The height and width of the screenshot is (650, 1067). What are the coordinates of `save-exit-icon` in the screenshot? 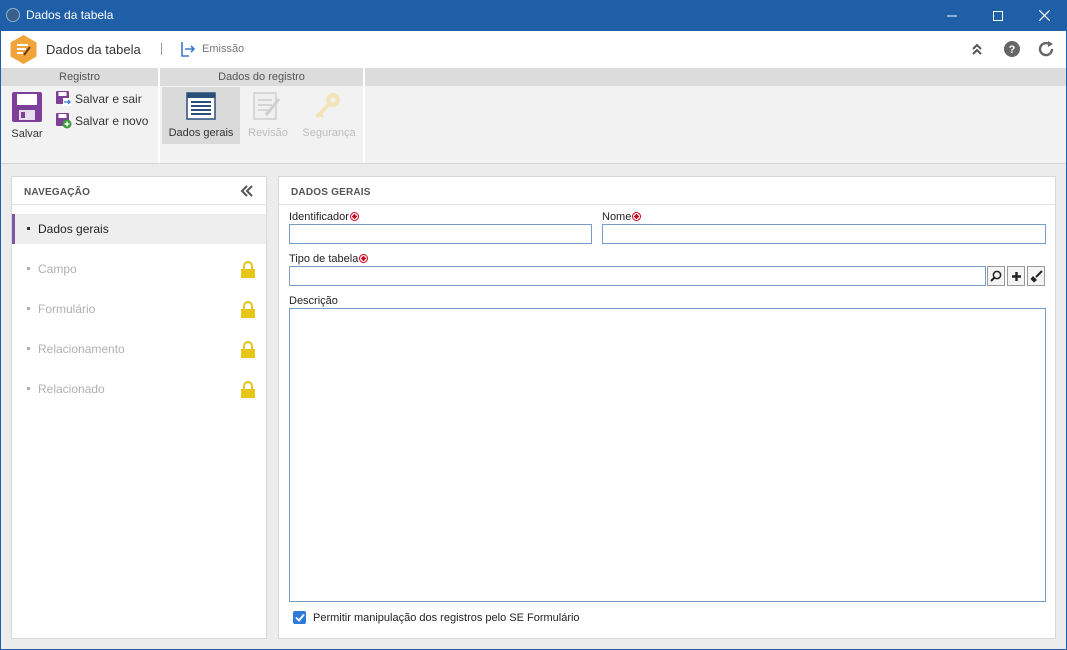 It's located at (63, 98).